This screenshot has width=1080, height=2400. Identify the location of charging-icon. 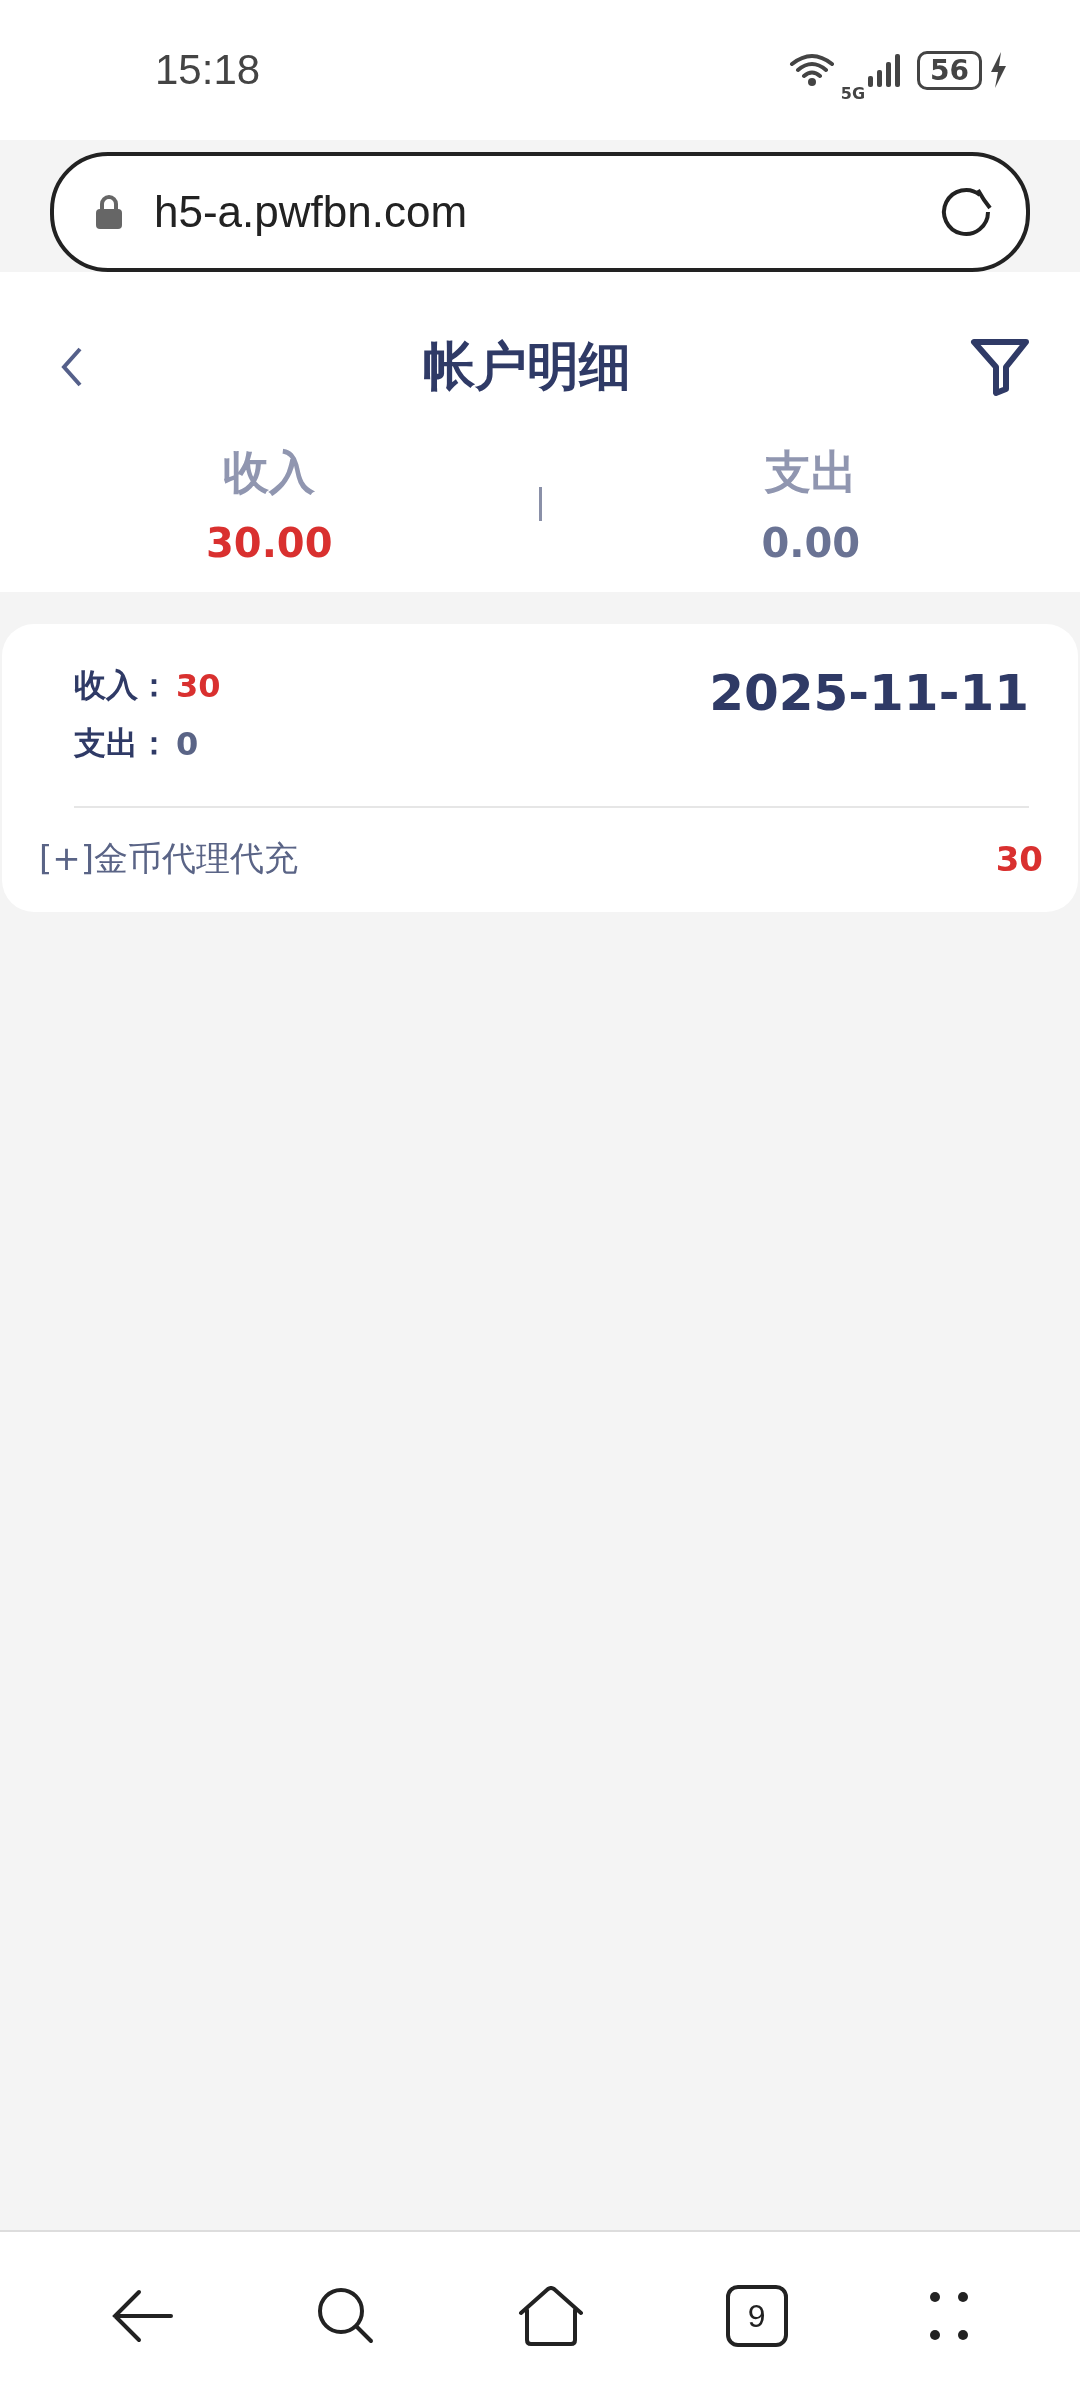
(998, 70).